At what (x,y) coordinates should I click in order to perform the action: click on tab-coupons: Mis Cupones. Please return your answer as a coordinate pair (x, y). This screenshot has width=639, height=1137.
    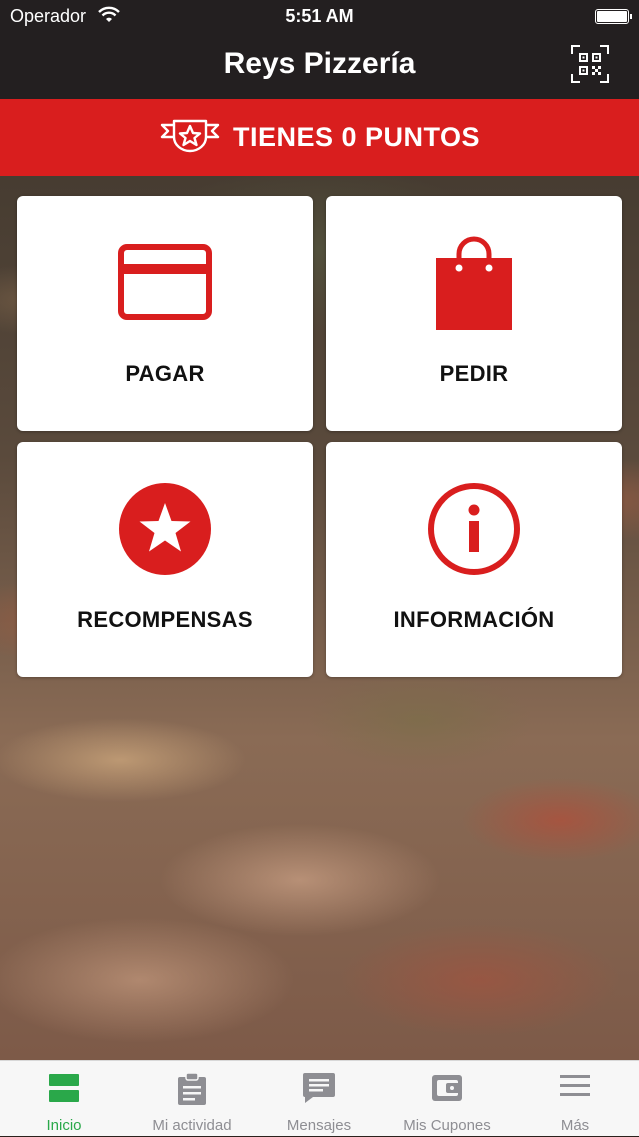
    Looking at the image, I should click on (447, 1099).